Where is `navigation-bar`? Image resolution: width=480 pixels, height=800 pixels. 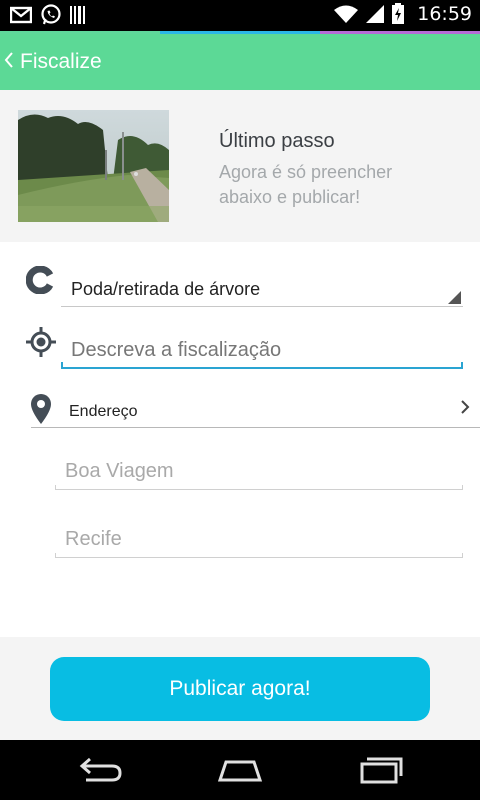
navigation-bar is located at coordinates (240, 770).